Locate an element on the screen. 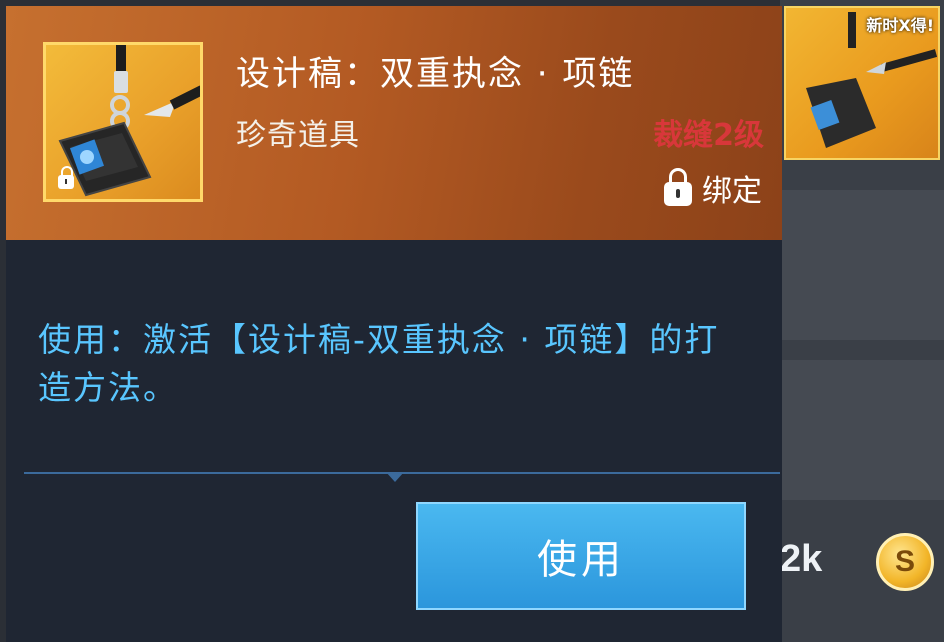  item-category: 珍奇道具 is located at coordinates (298, 135).